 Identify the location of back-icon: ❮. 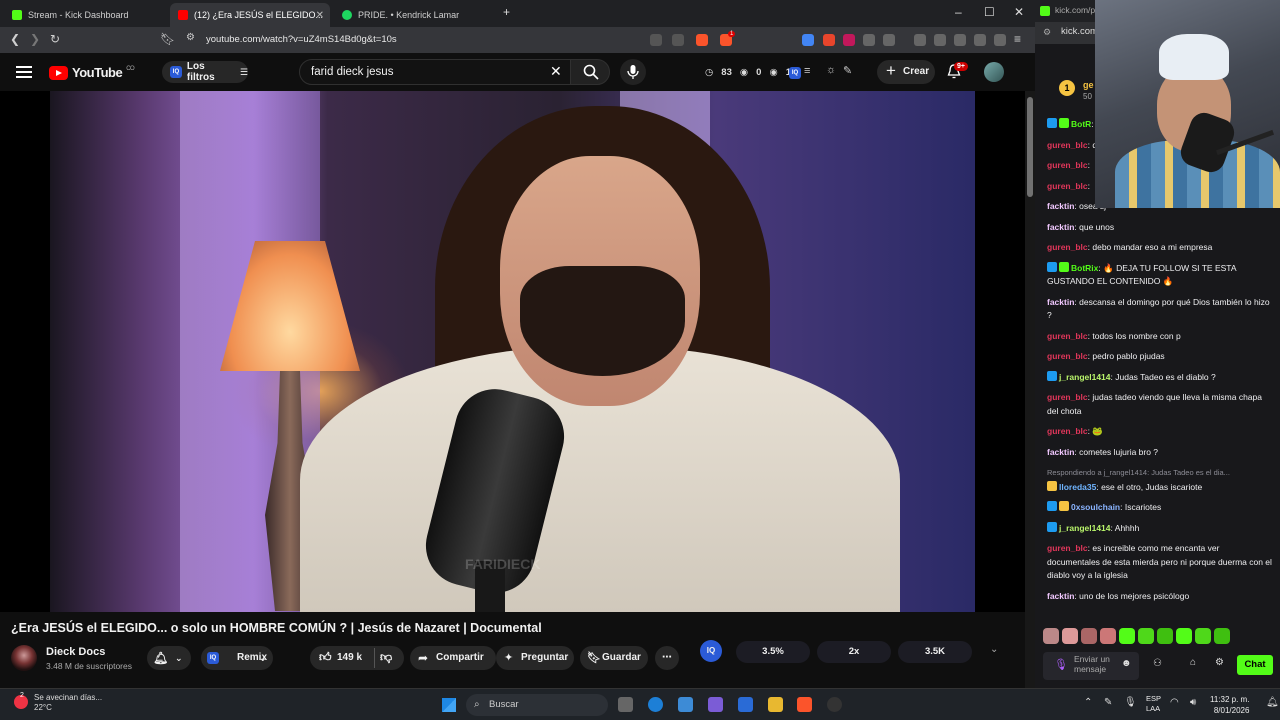
(15, 39).